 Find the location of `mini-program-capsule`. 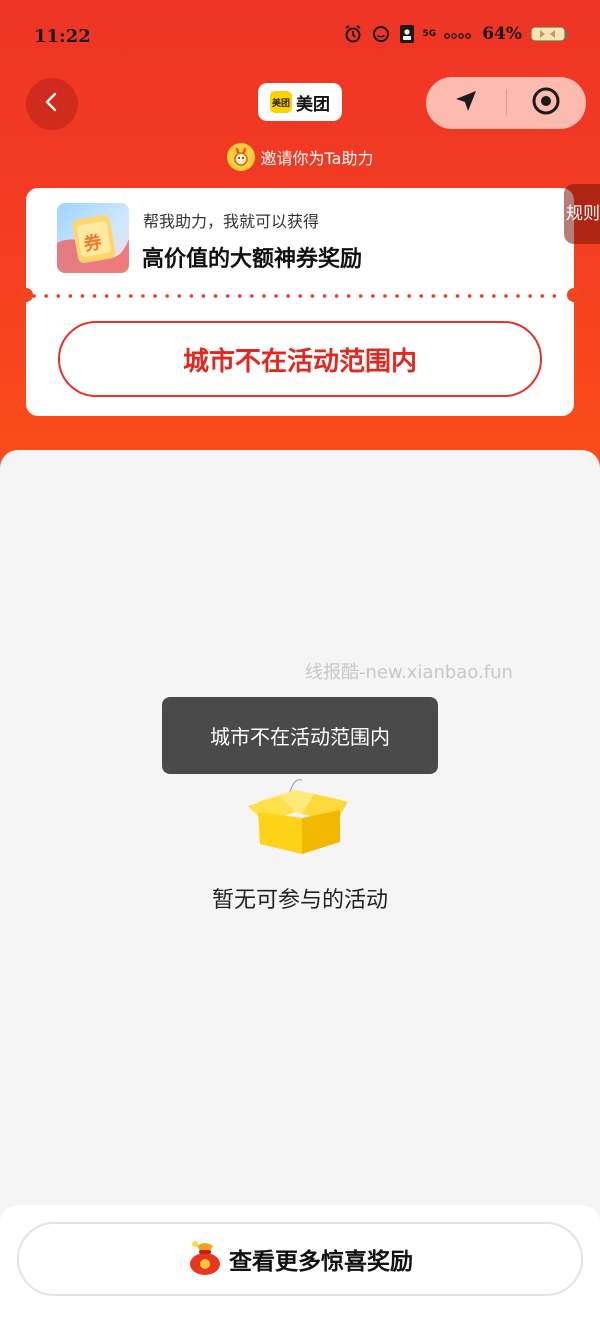

mini-program-capsule is located at coordinates (506, 103).